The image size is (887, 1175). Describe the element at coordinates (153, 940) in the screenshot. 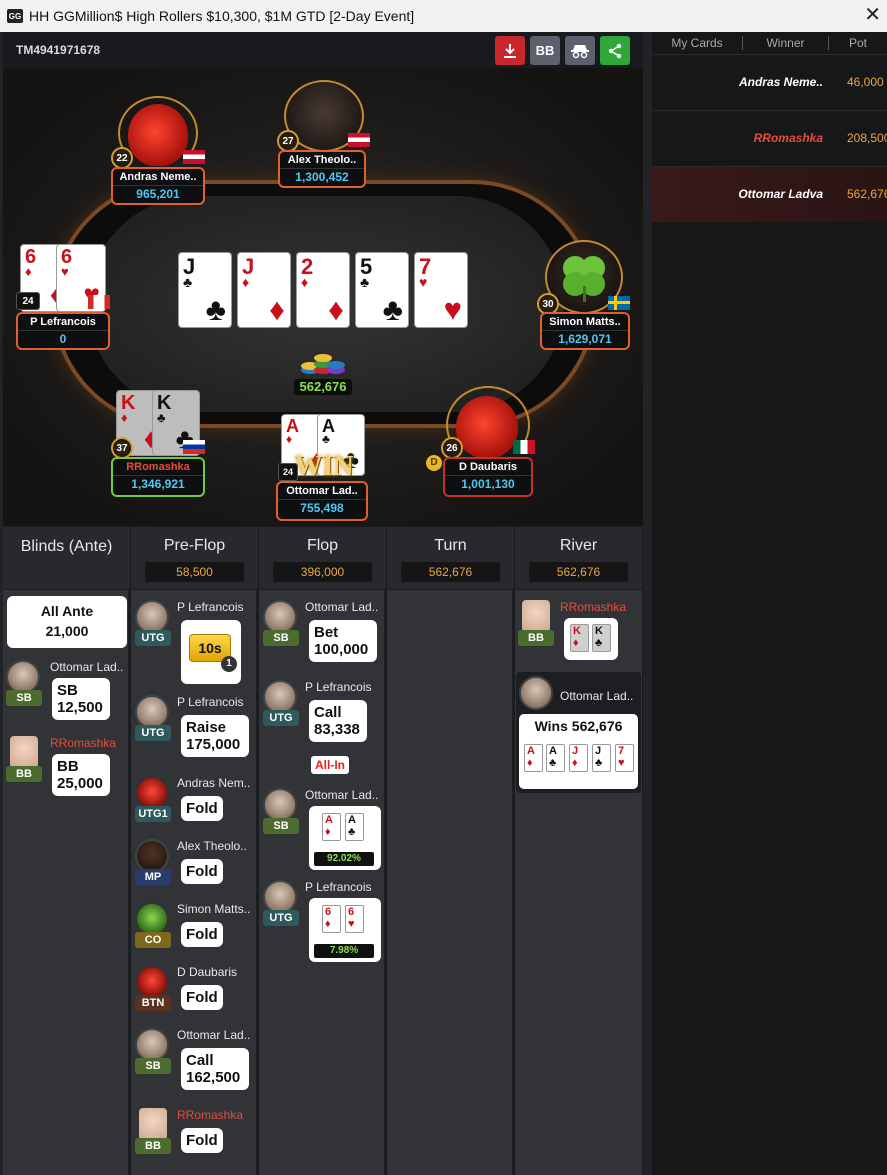

I see `position-badge: CO` at that location.